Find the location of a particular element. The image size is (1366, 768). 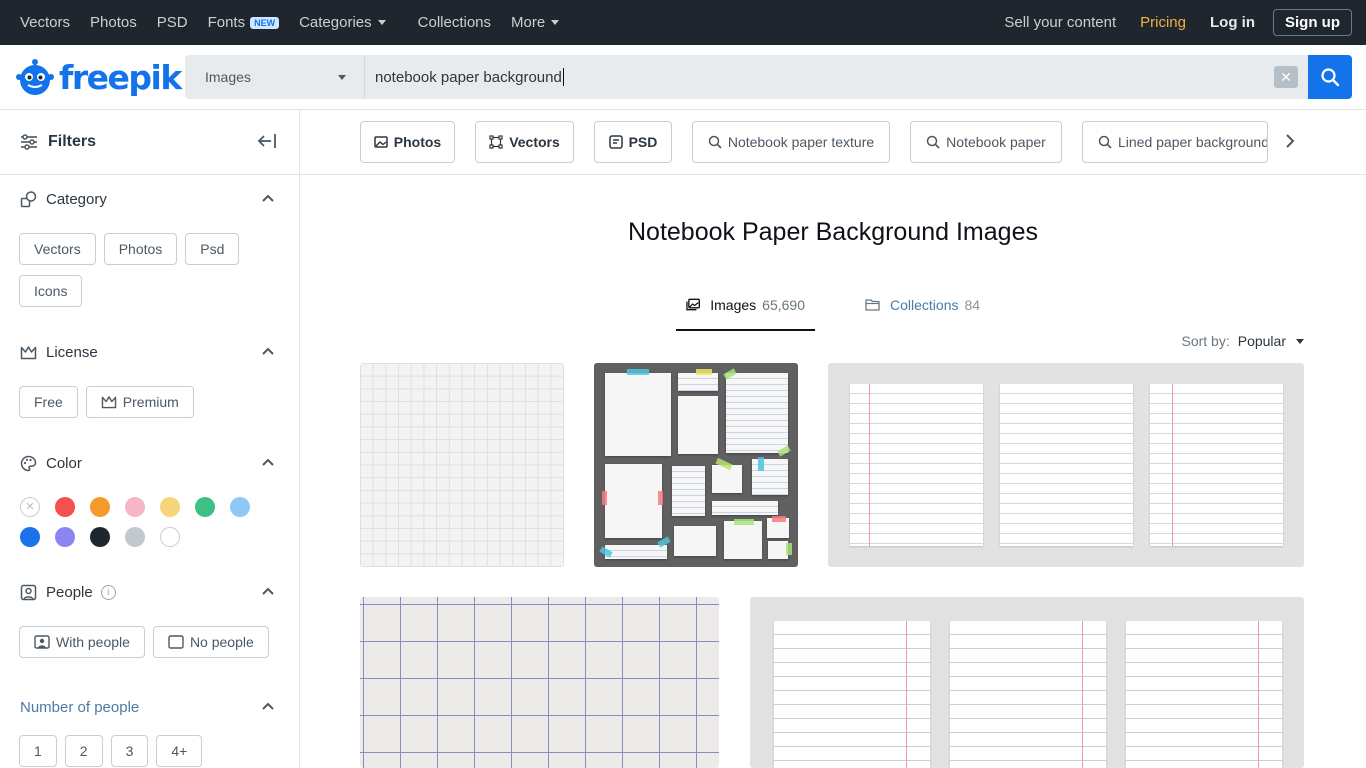

no-color-swatch: ✕ is located at coordinates (30, 507).